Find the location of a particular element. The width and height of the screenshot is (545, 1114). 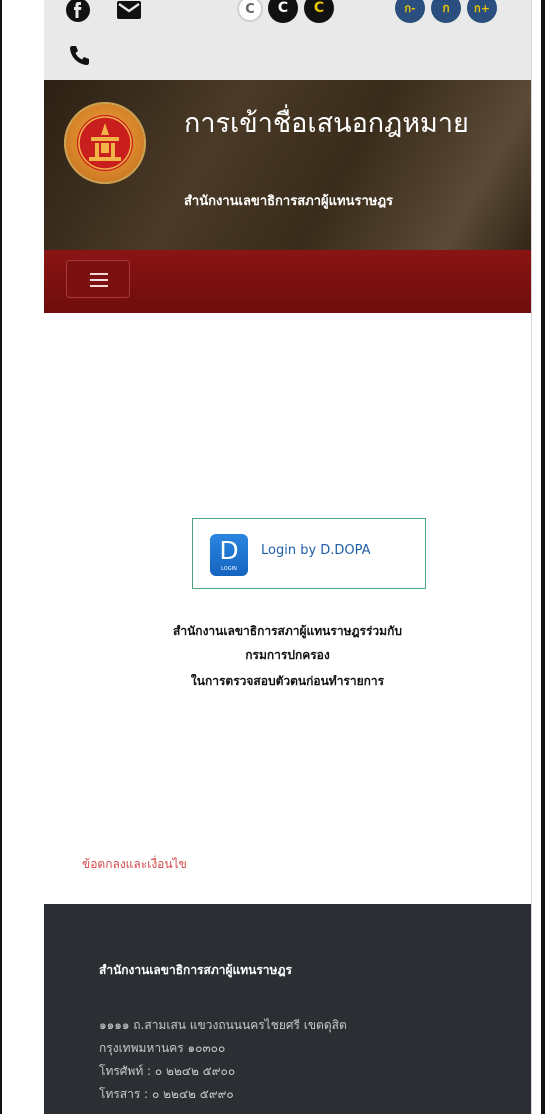

page-title: การเข้าชื่อเสนอกฎหมาย is located at coordinates (326, 123).